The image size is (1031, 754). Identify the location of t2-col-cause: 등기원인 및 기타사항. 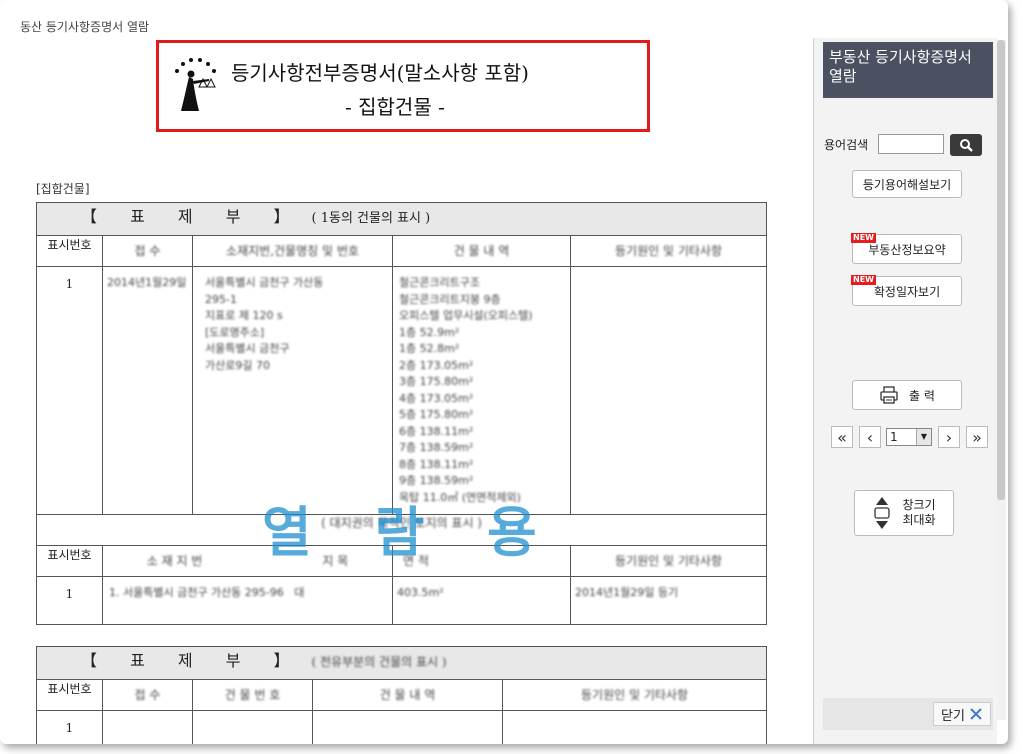
(634, 695).